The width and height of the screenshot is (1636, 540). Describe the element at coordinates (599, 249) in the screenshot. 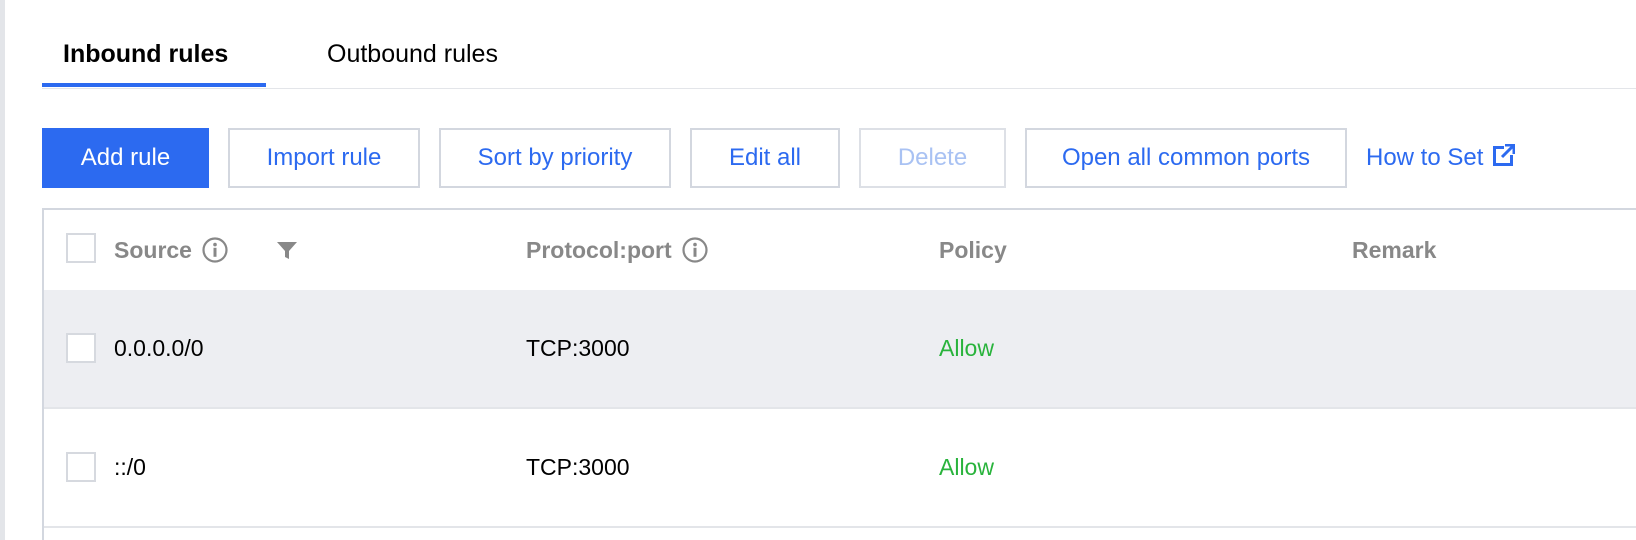

I see `protocol-port-header-label: Protocol:port` at that location.